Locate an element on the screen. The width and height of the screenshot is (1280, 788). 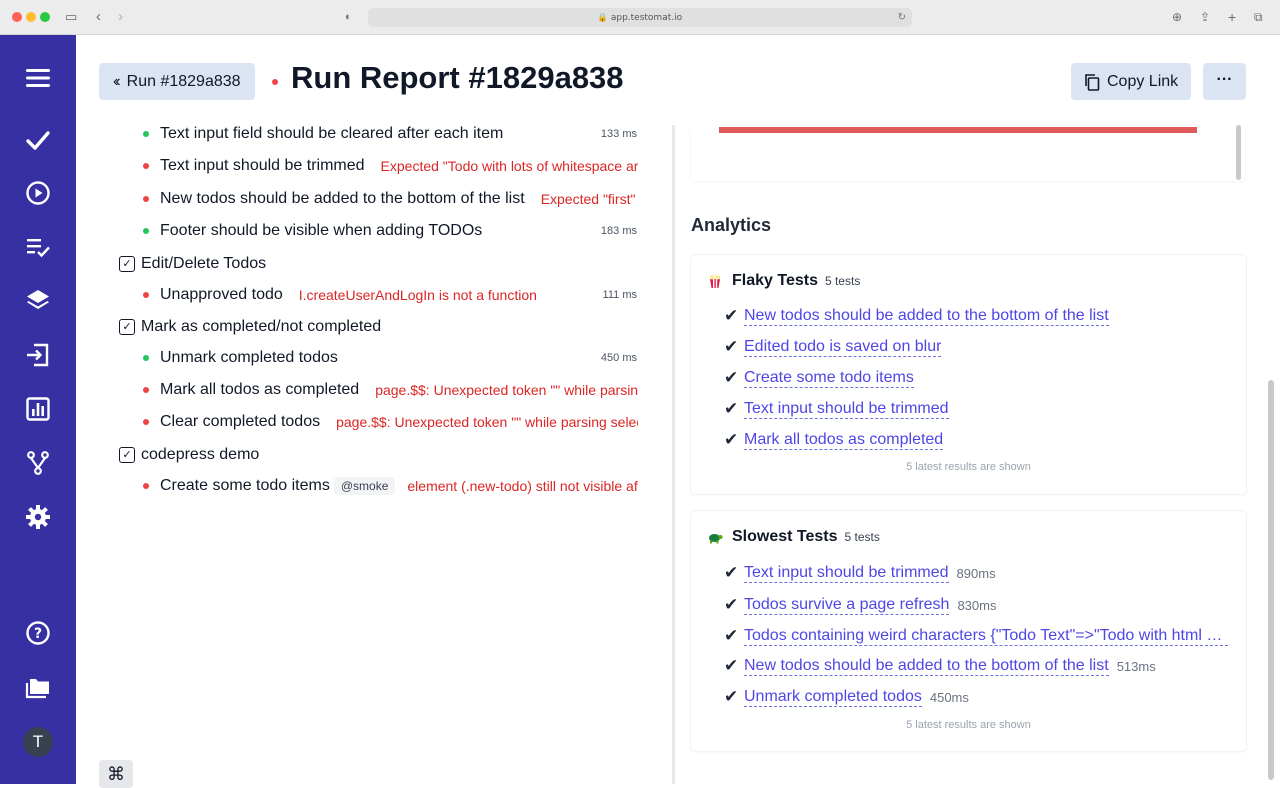
flaky-test-item: ✔ Create some todo items is located at coordinates (819, 378).